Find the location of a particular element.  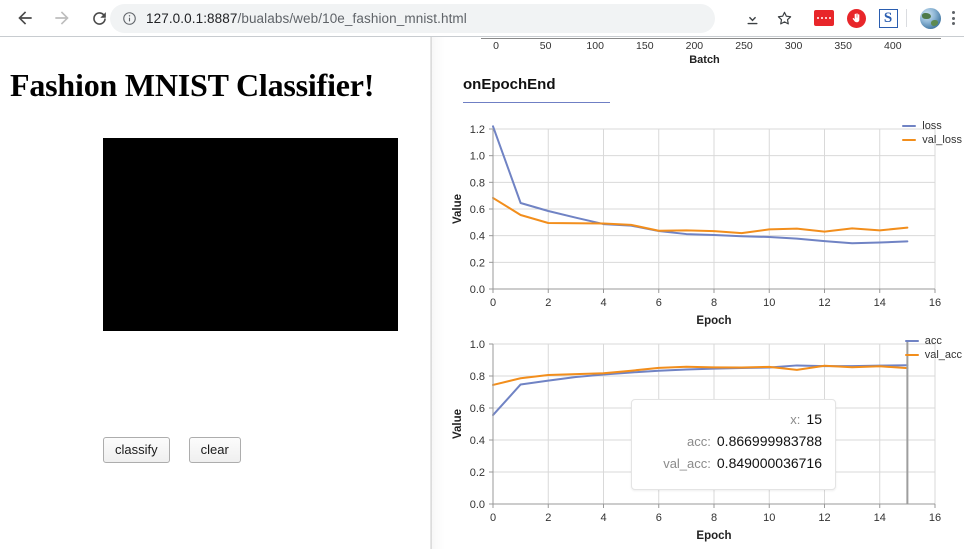

legend-swatch-acc is located at coordinates (911, 341).